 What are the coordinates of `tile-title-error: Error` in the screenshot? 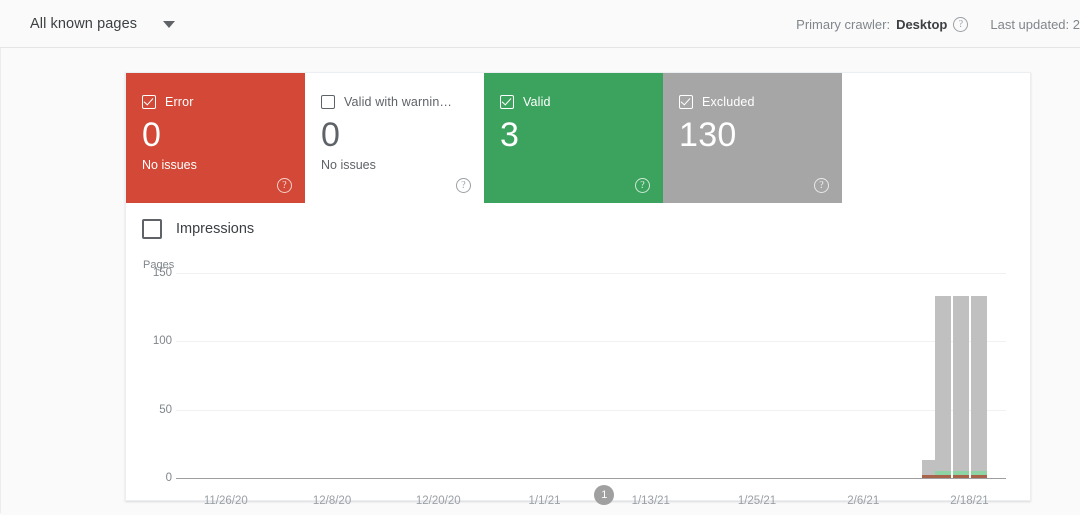 It's located at (179, 102).